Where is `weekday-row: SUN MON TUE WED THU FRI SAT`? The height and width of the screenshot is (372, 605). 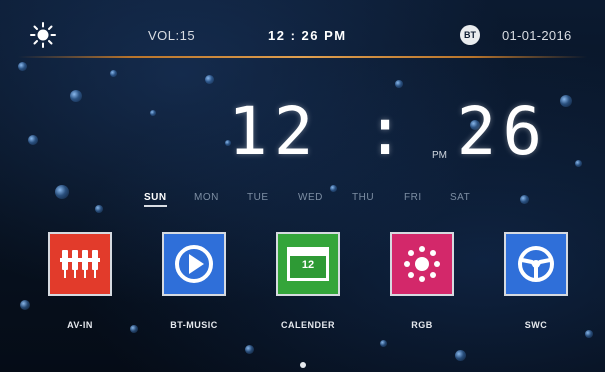 weekday-row: SUN MON TUE WED THU FRI SAT is located at coordinates (312, 201).